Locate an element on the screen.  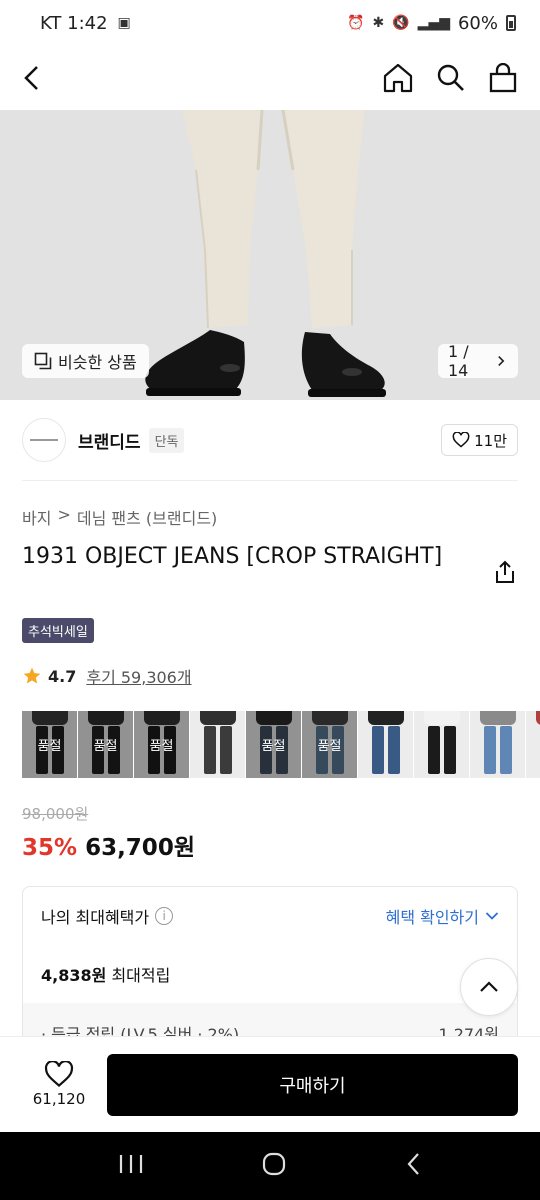
benefit-header: 나의 최대혜택가 i 혜택 확인하기 is located at coordinates (270, 916).